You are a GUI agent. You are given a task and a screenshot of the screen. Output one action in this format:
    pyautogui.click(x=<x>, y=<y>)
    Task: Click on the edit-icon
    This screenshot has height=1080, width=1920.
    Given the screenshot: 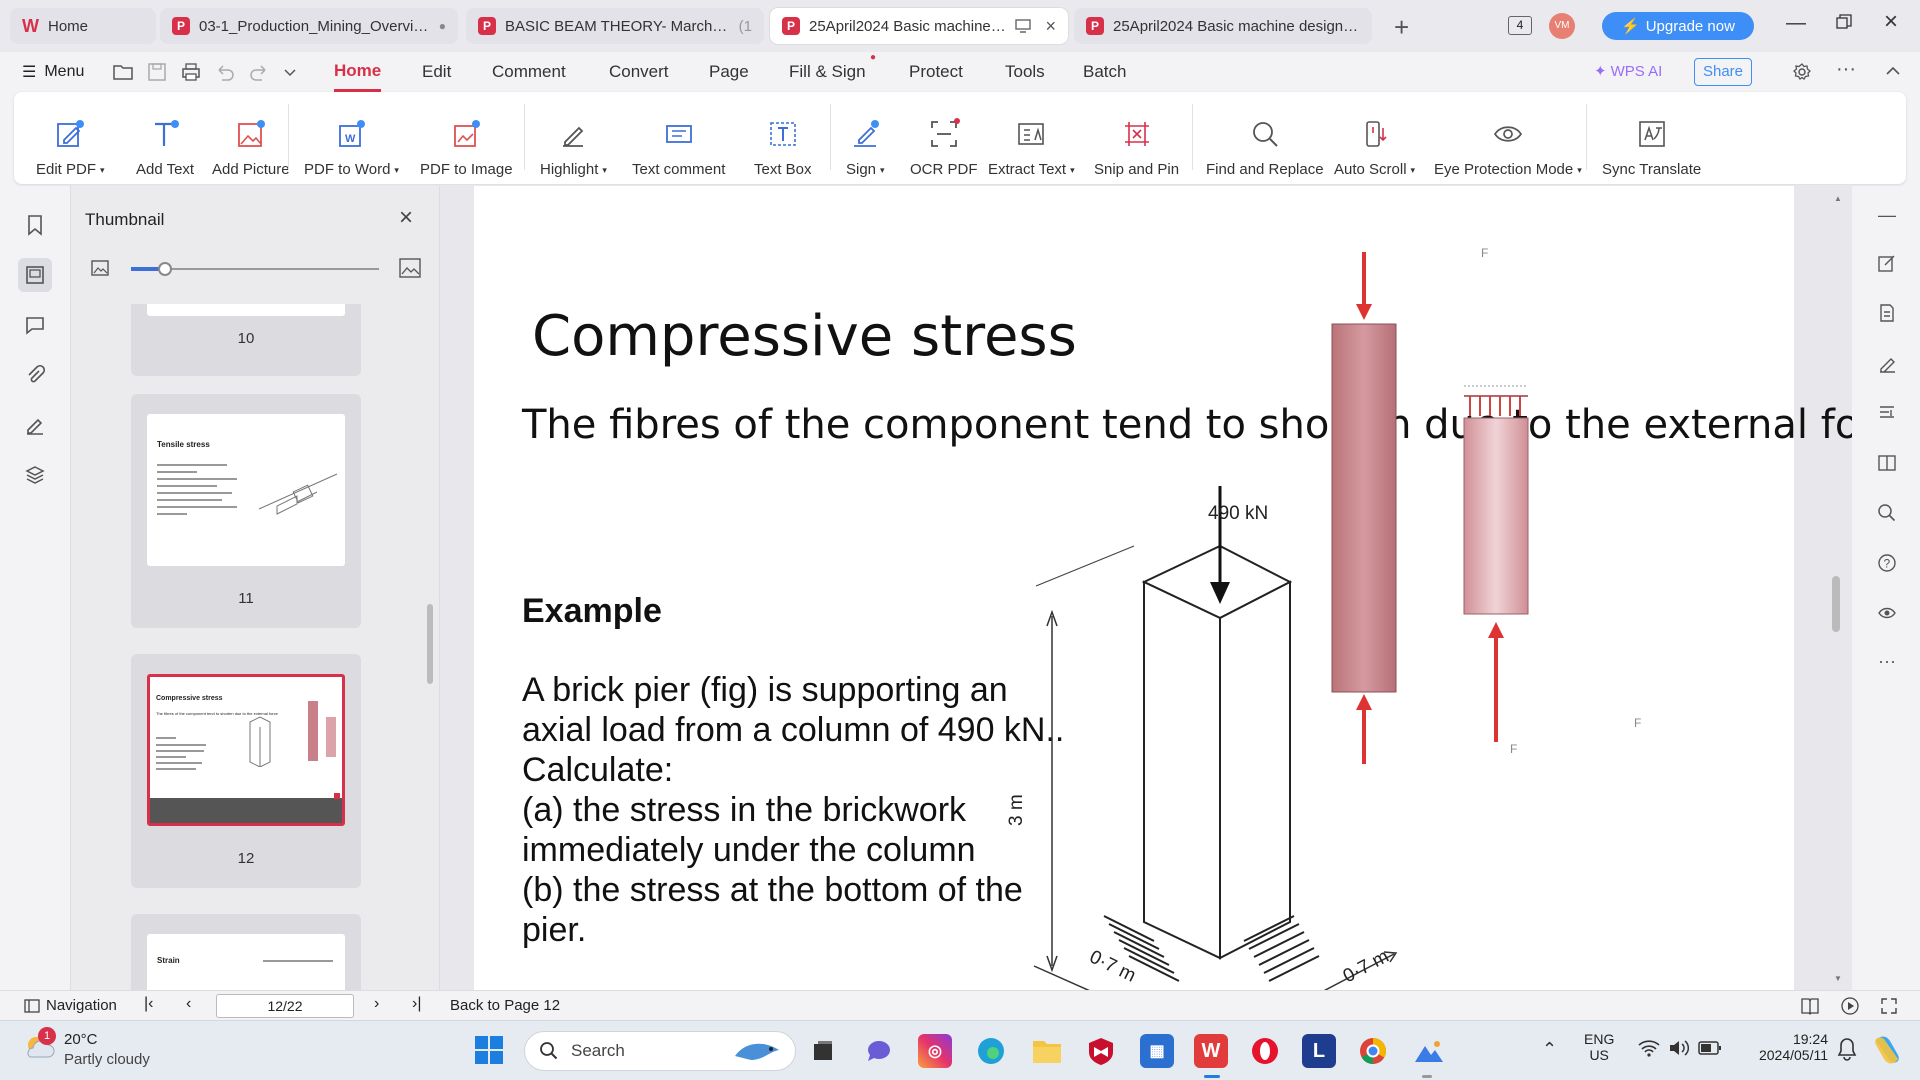 What is the action you would take?
    pyautogui.click(x=1887, y=263)
    